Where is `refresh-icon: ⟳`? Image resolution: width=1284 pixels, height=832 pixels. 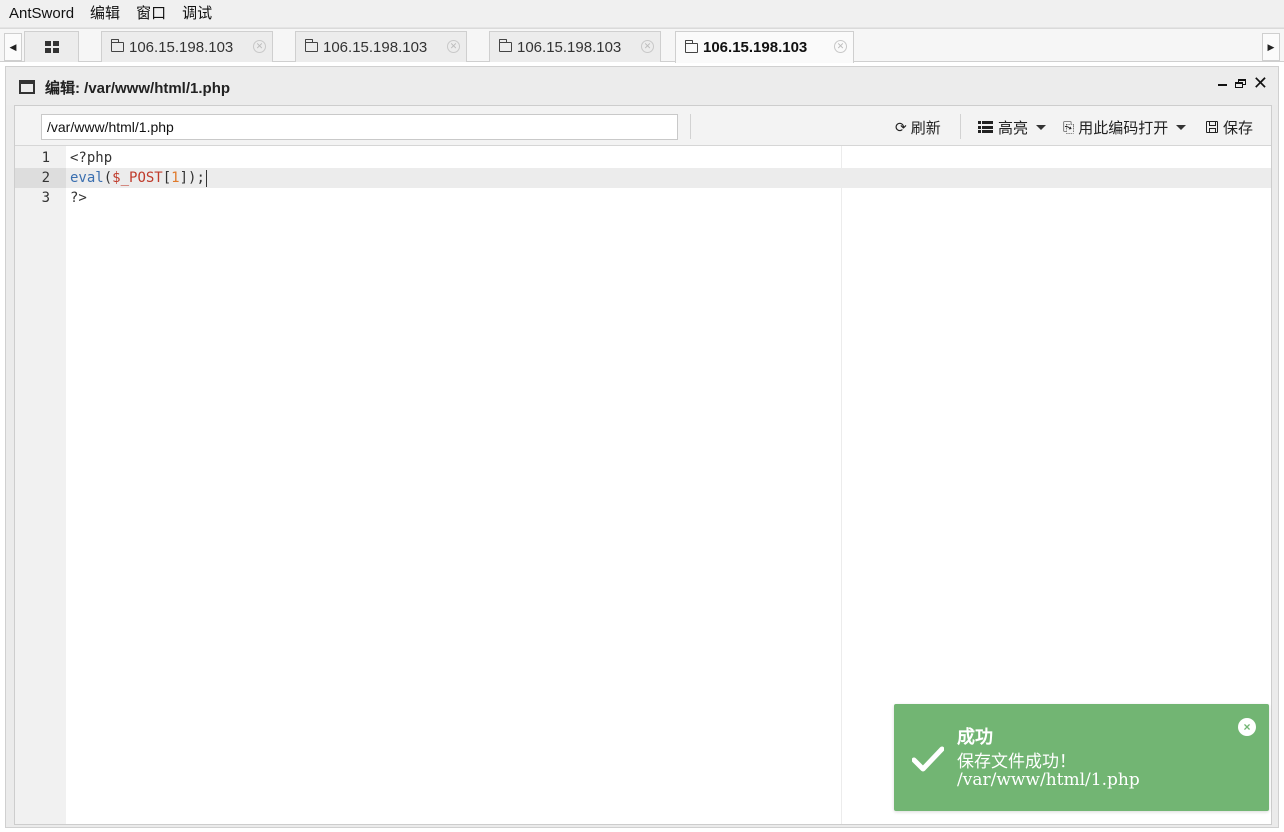 refresh-icon: ⟳ is located at coordinates (901, 126).